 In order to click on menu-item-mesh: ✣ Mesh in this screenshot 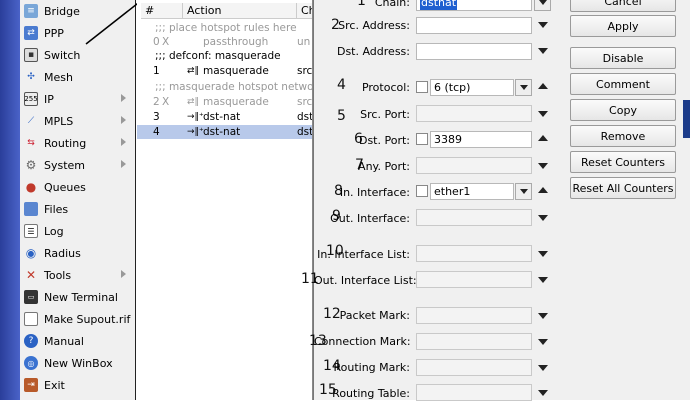, I will do `click(78, 77)`.